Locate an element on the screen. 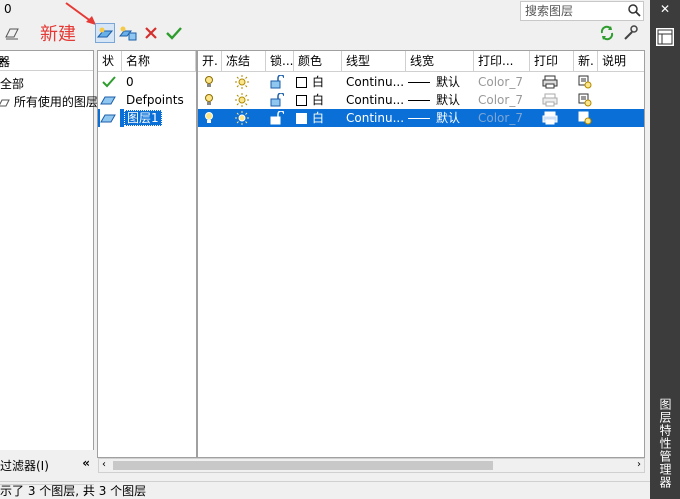  layer-row: Defpoints 白 Continu... 默认 Color_7 is located at coordinates (371, 100).